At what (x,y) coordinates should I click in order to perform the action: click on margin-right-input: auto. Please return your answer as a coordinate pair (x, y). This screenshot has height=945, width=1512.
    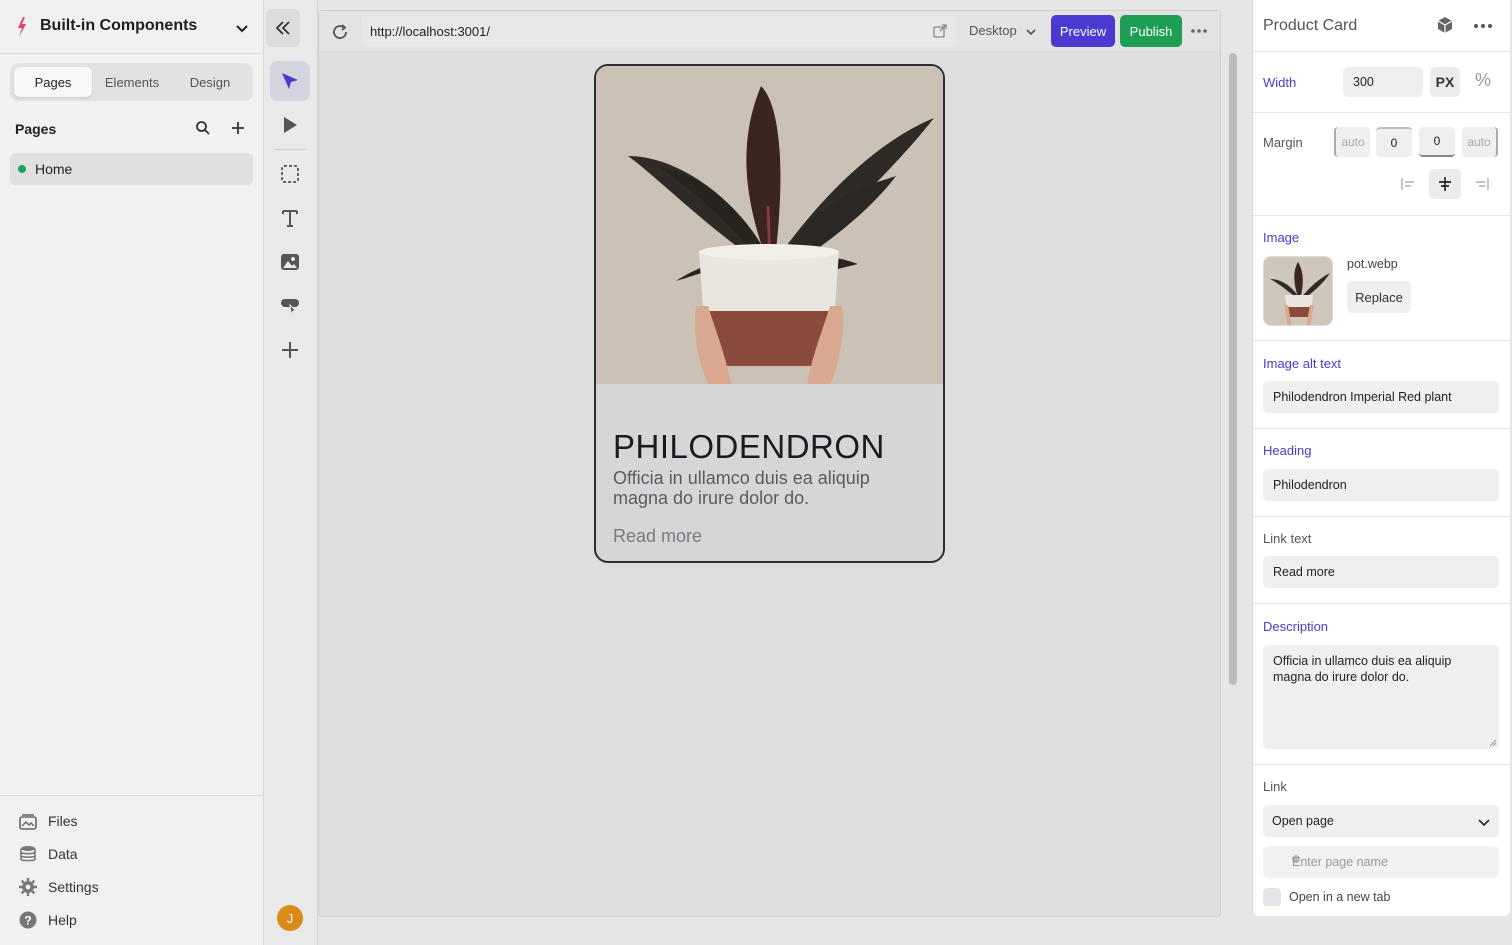
    Looking at the image, I should click on (1480, 142).